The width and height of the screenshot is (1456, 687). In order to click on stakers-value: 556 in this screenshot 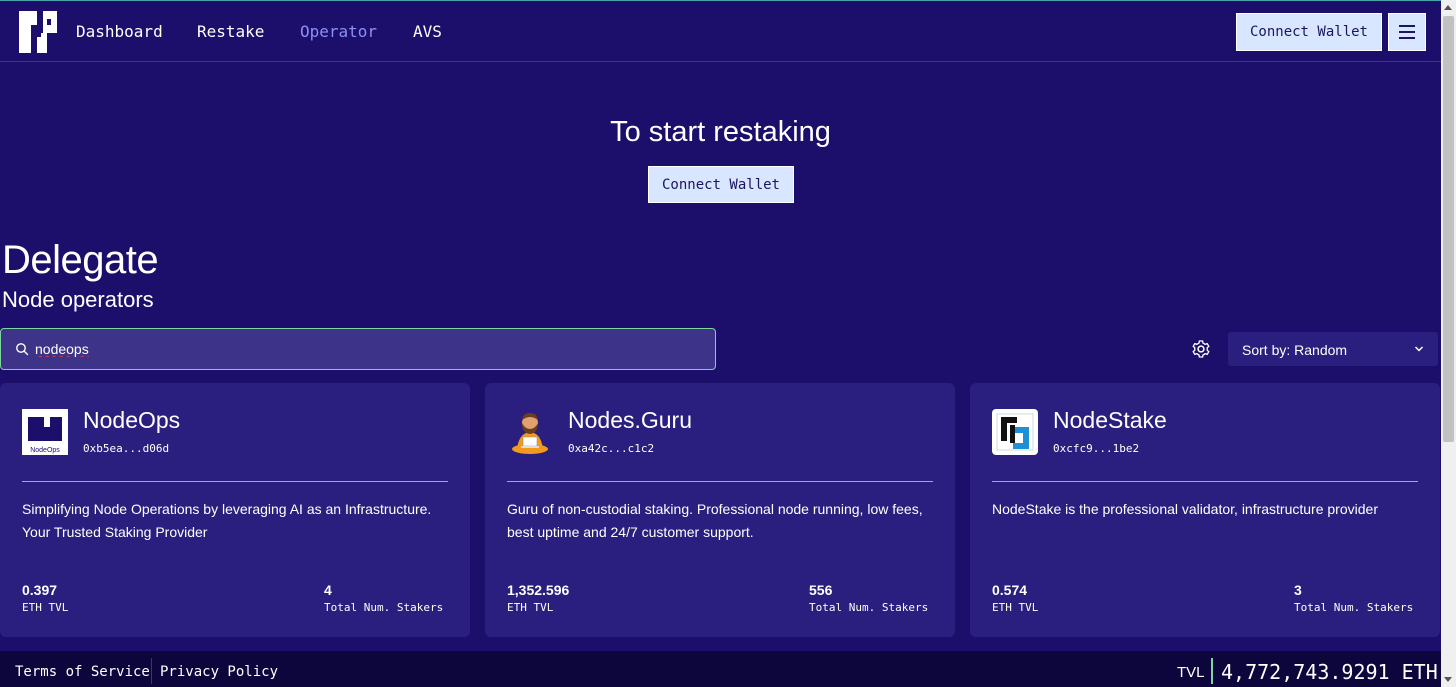, I will do `click(821, 590)`.